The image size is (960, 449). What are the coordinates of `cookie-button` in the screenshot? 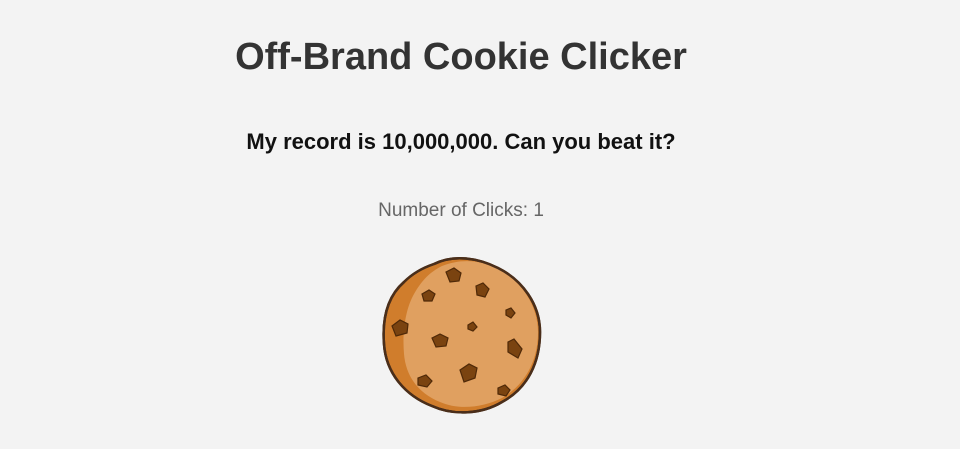 It's located at (462, 336).